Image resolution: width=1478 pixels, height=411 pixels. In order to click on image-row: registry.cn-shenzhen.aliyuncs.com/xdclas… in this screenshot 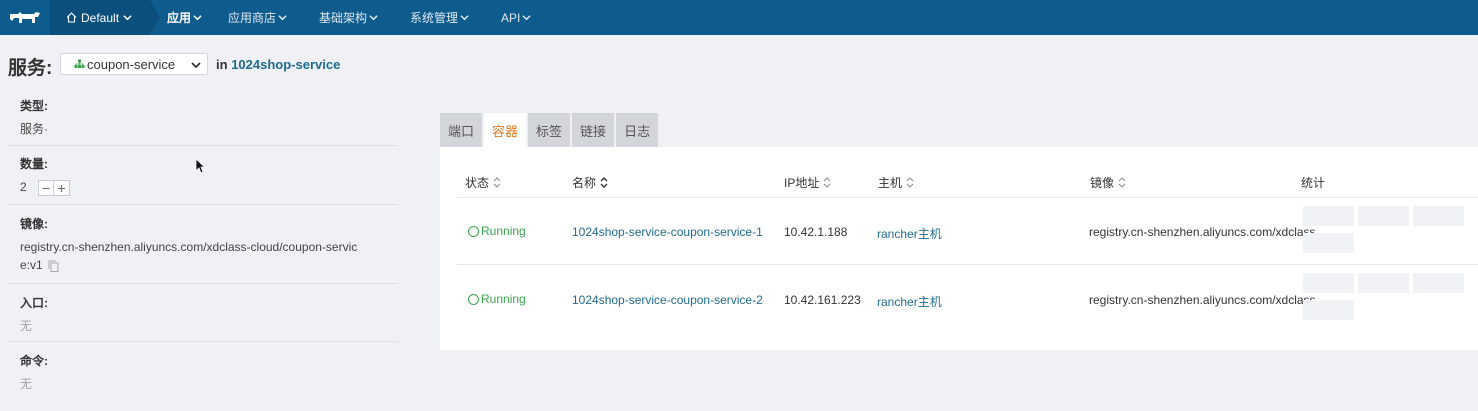, I will do `click(190, 256)`.